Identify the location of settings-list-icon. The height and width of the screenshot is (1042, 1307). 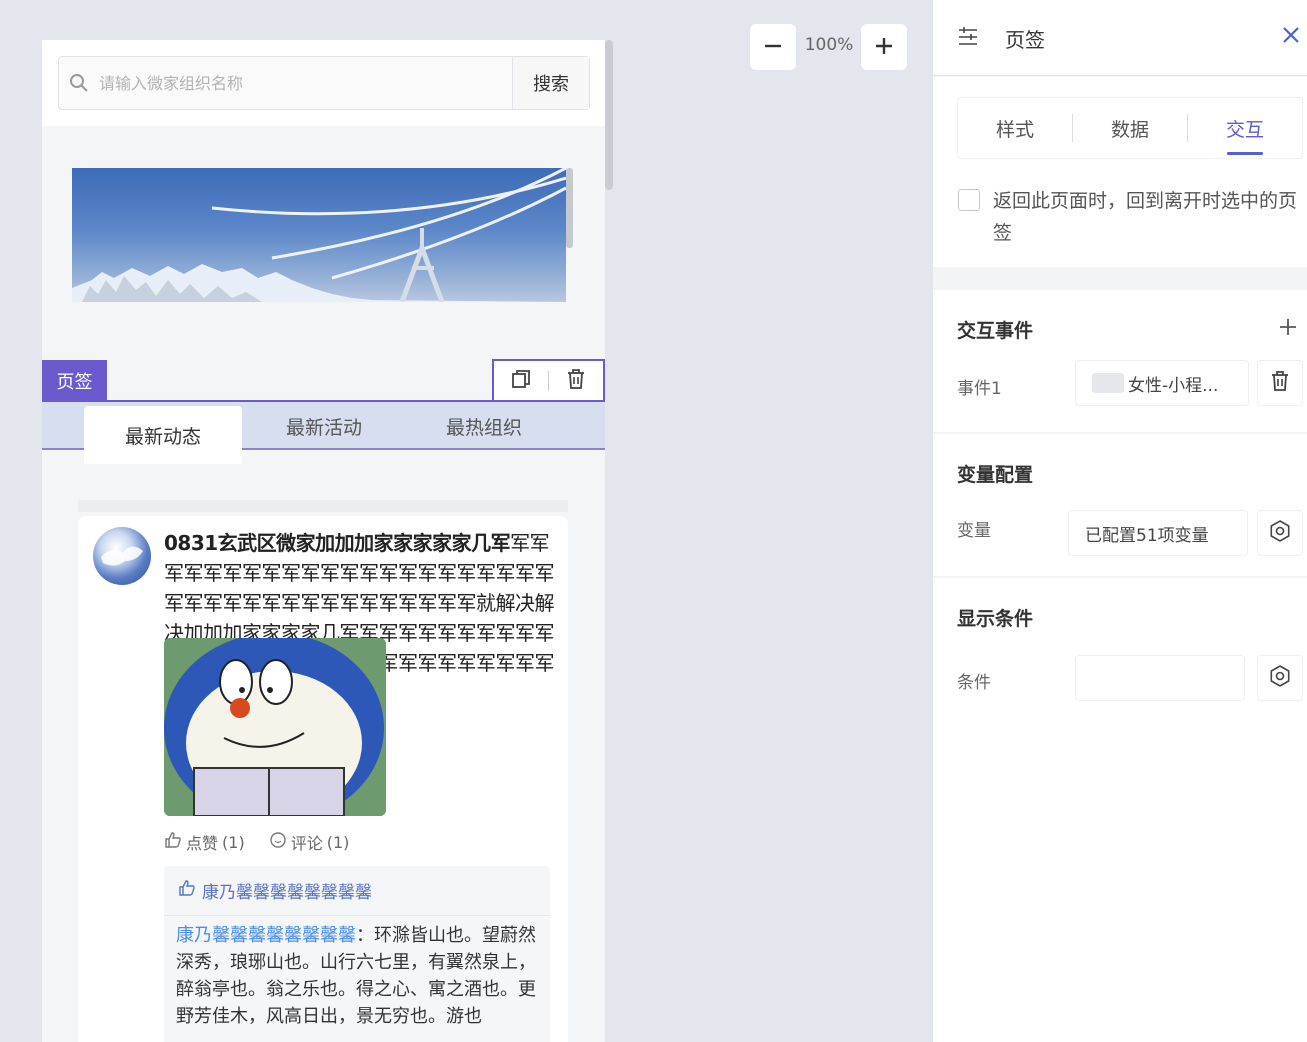
(968, 39).